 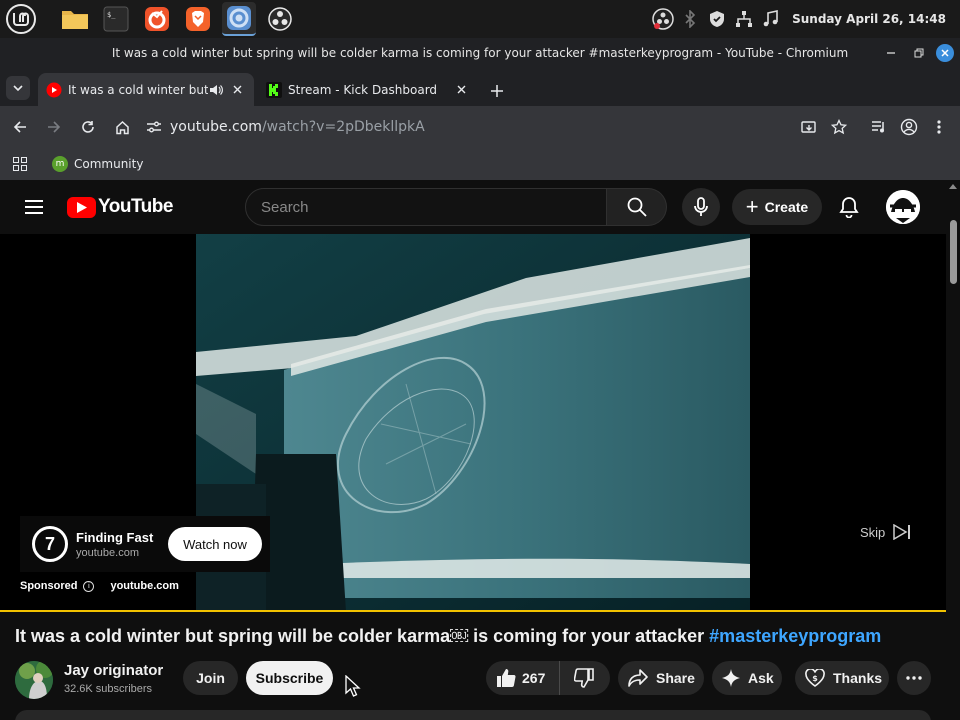 I want to click on account-circle-icon, so click(x=909, y=127).